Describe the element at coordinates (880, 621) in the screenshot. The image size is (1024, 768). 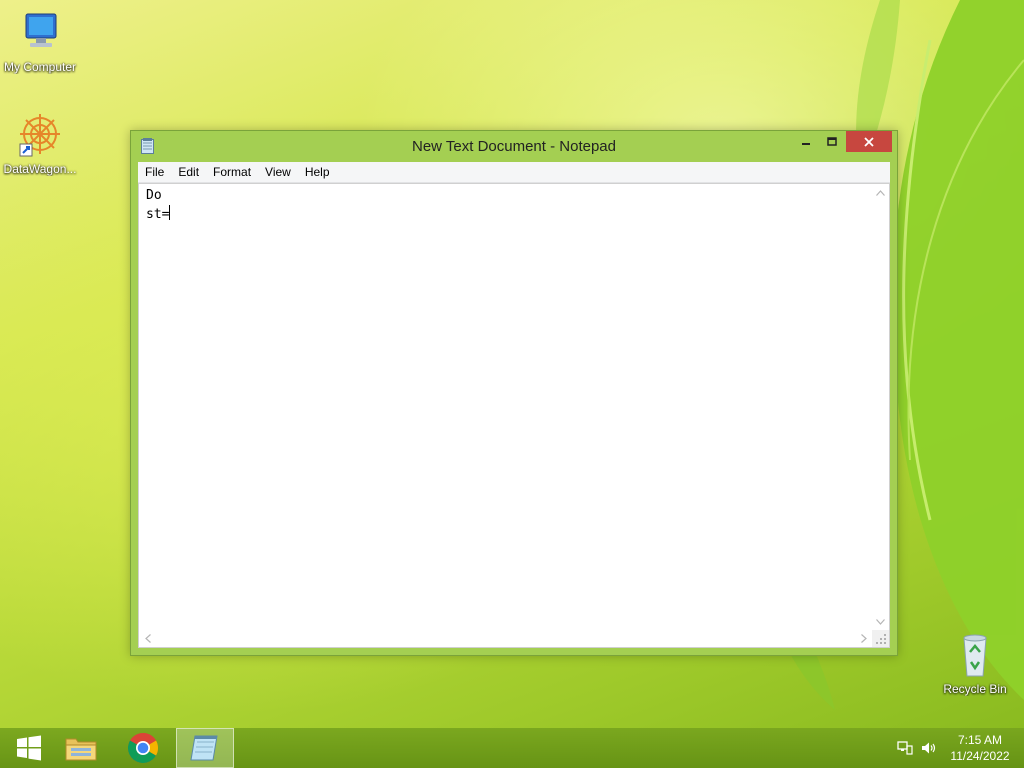
I see `scroll-down-arrow-icon` at that location.